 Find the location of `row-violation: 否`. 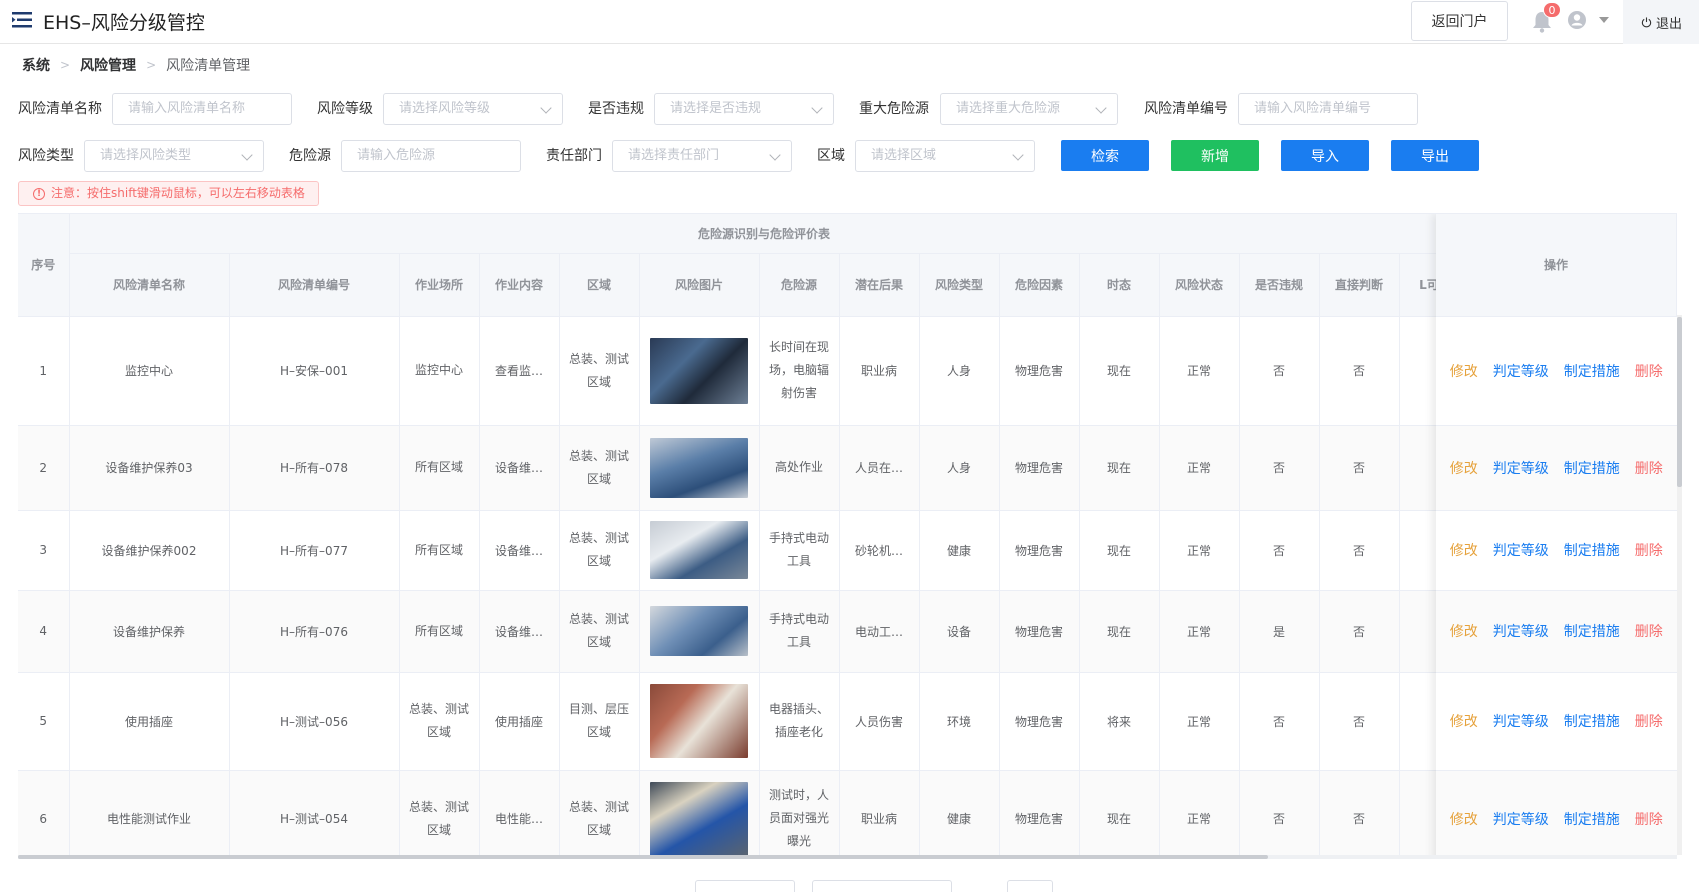

row-violation: 否 is located at coordinates (1279, 550).